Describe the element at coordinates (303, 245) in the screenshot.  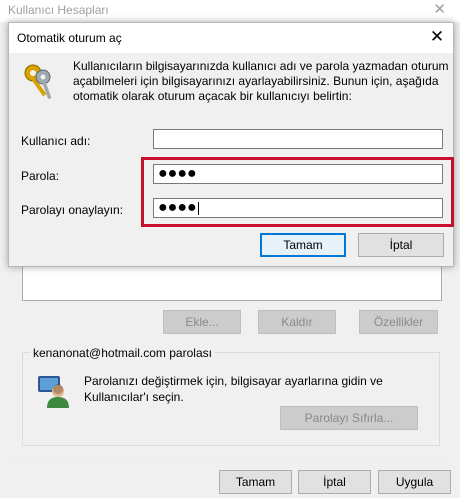
I see `dialog-ok-button: Tamam` at that location.